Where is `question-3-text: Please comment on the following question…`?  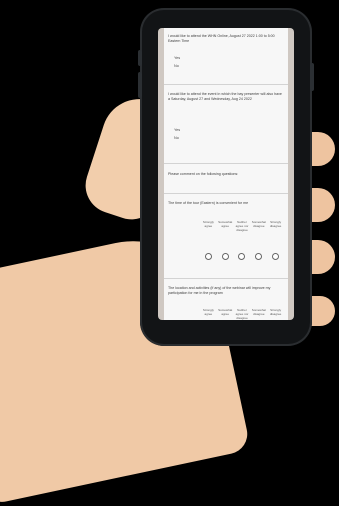
question-3-text: Please comment on the following question… is located at coordinates (203, 174).